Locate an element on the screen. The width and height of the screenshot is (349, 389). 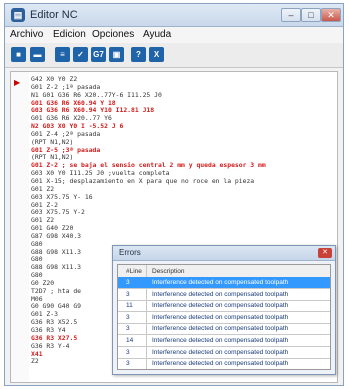
cell-line-number: 11 is located at coordinates (129, 306).